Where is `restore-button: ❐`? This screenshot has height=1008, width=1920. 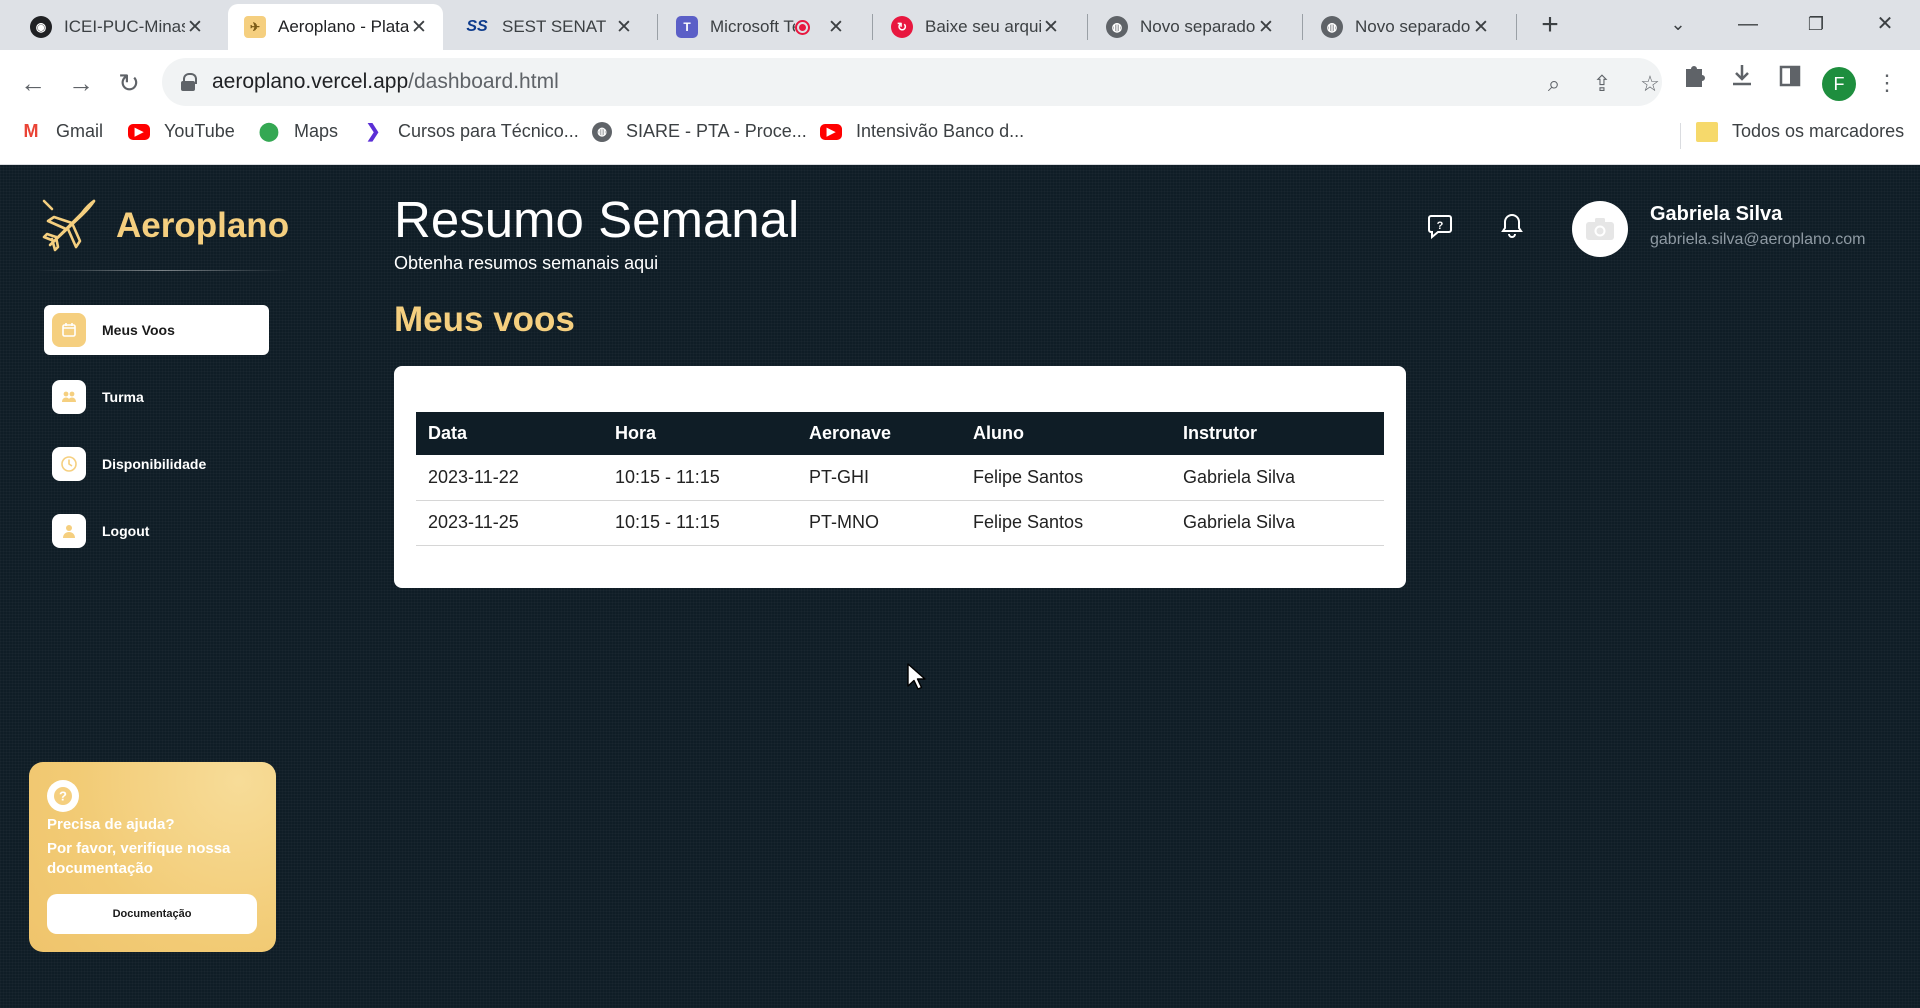
restore-button: ❐ is located at coordinates (1816, 24).